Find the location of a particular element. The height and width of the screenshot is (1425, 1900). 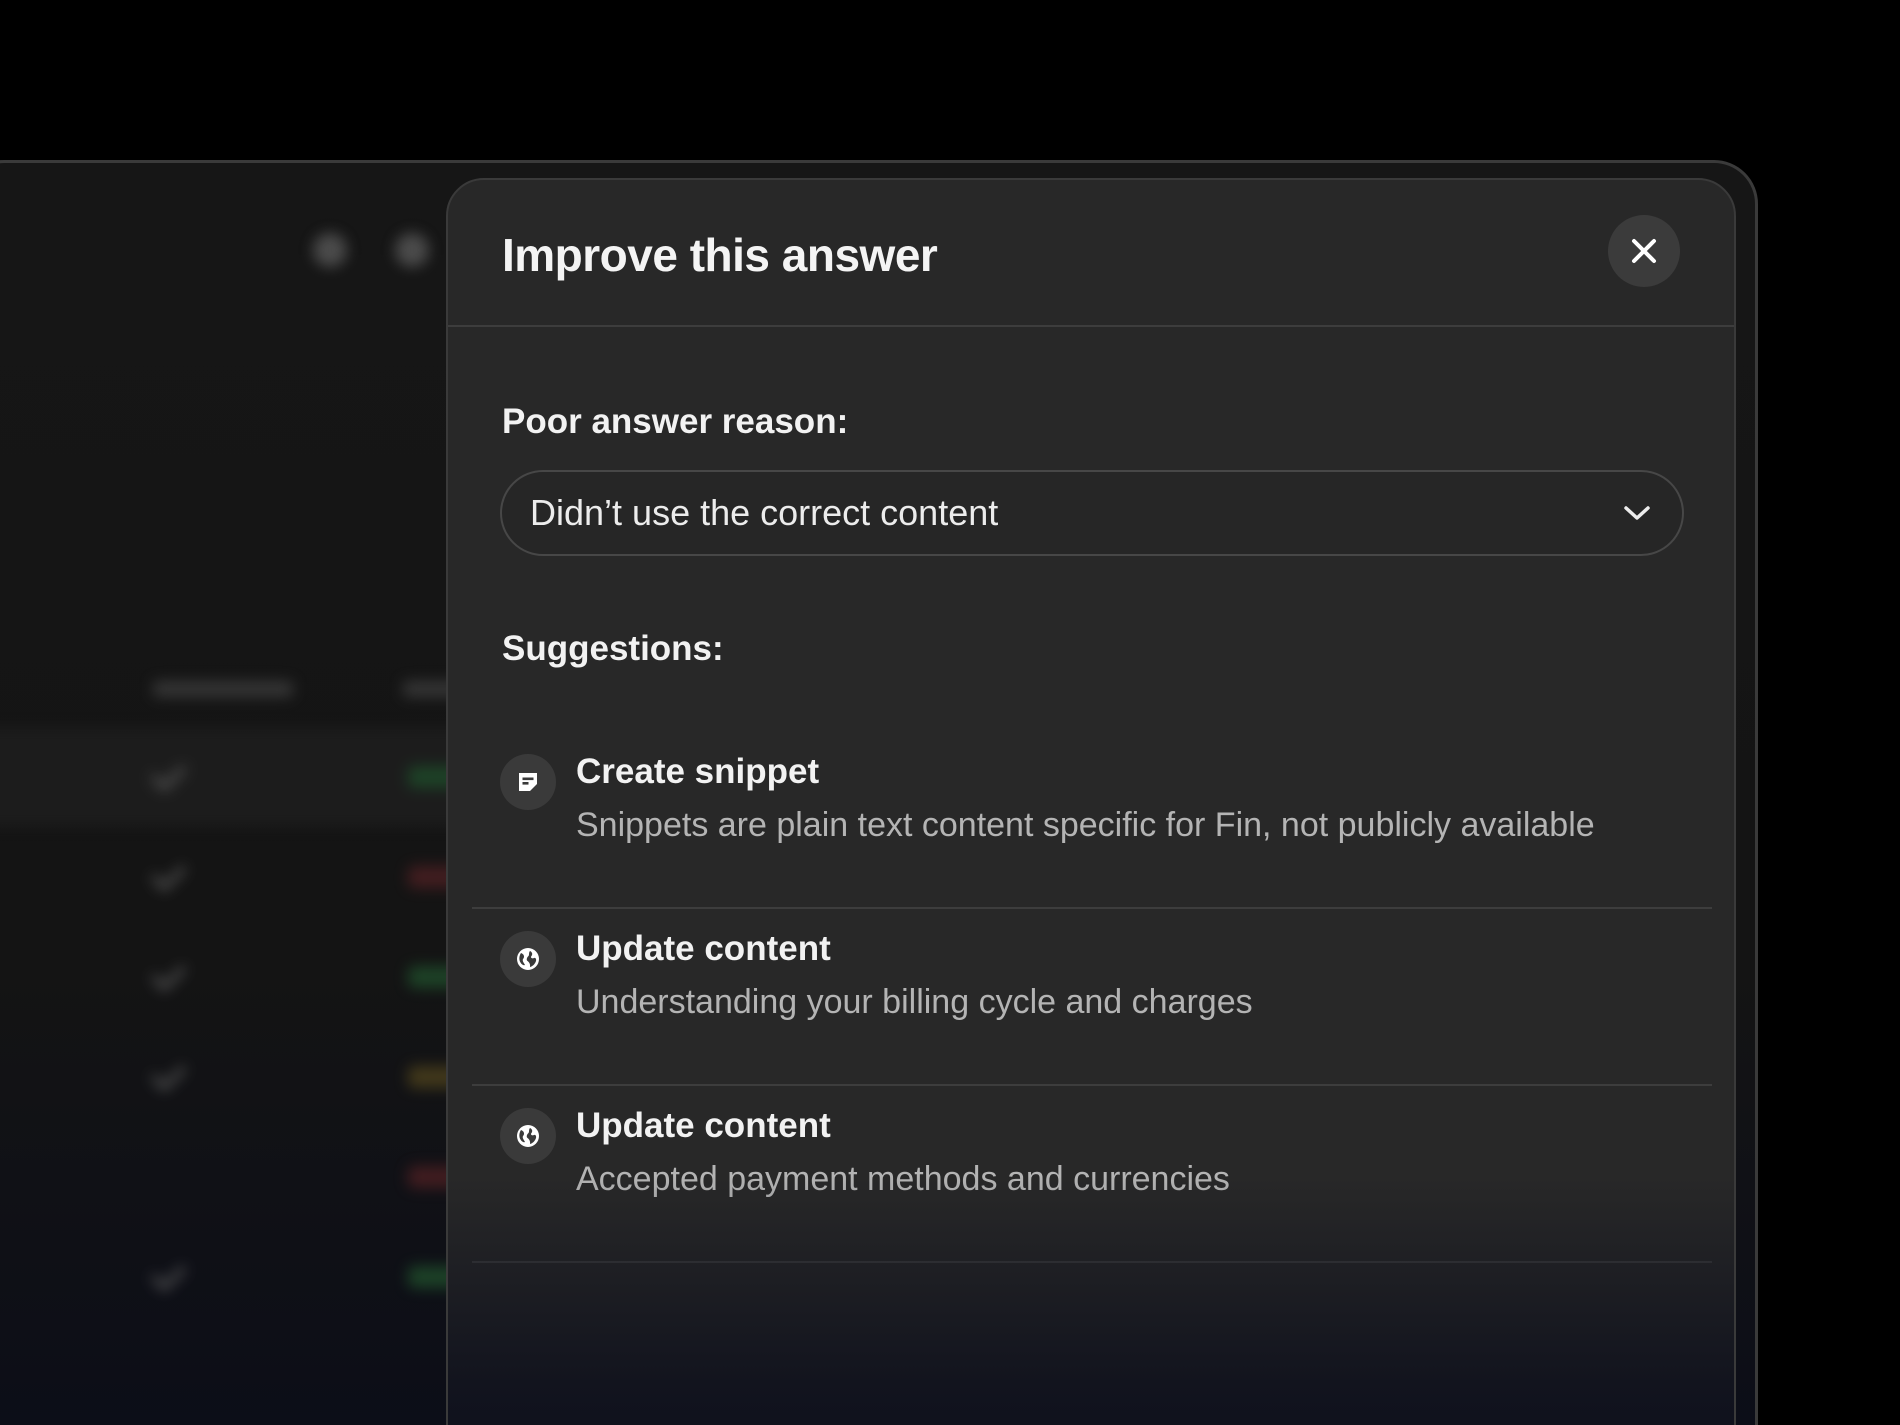

poor-answer-reason-select: Didn’t use the correct content is located at coordinates (1092, 513).